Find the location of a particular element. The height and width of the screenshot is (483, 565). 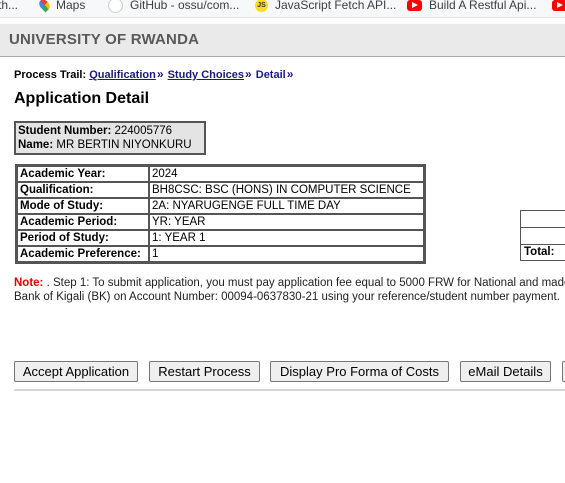

divider is located at coordinates (289, 390).